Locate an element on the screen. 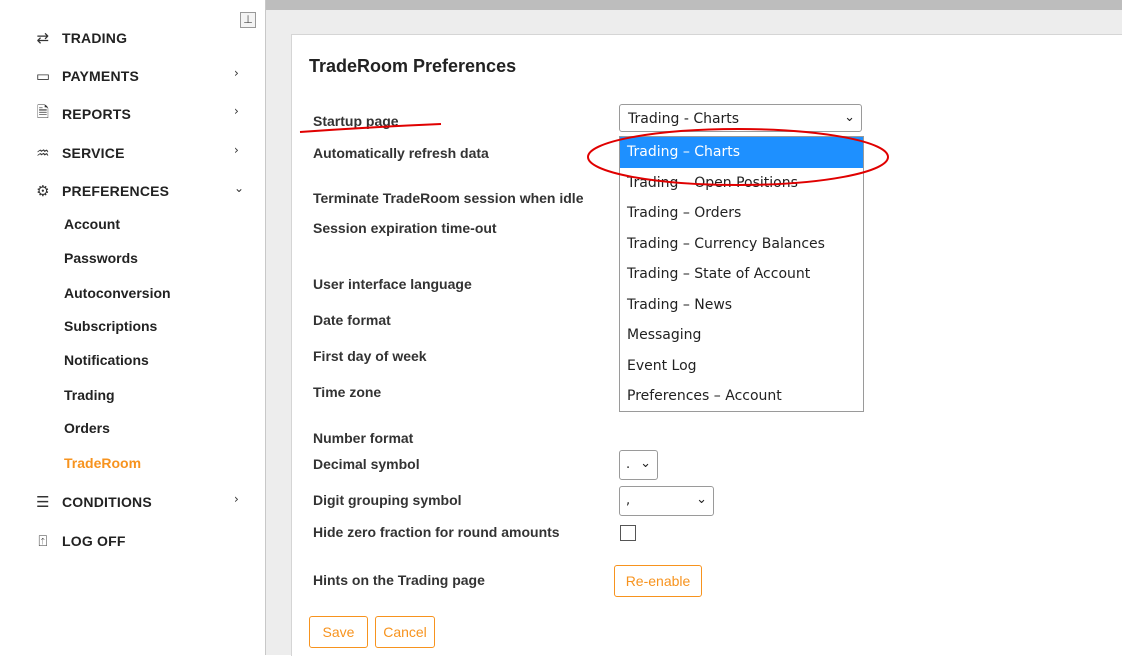 The width and height of the screenshot is (1122, 656). session-timeout-label: Session expiration time-out is located at coordinates (405, 228).